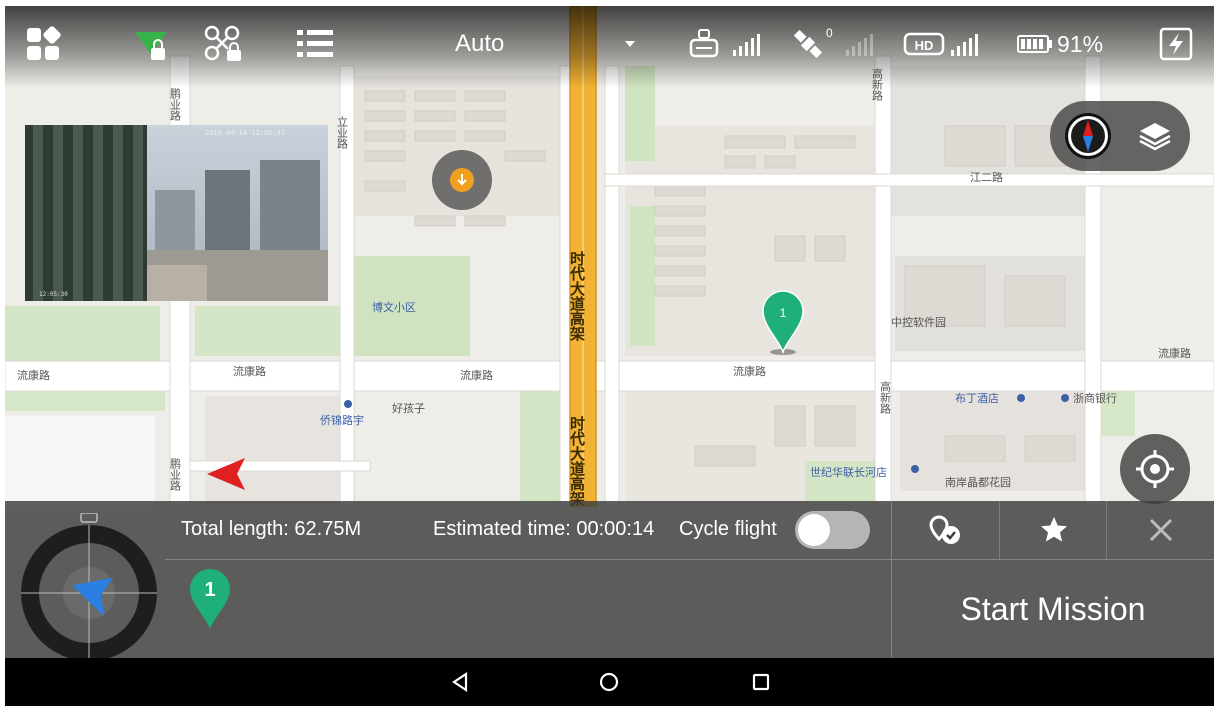 The height and width of the screenshot is (708, 1219). I want to click on waypoint-settings-button, so click(945, 530).